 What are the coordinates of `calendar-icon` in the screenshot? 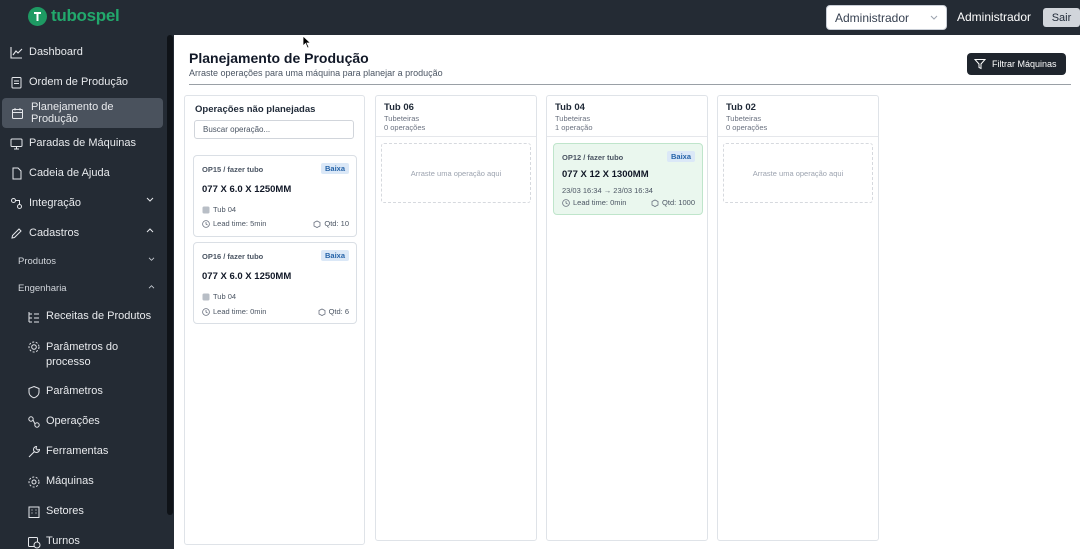 It's located at (18, 113).